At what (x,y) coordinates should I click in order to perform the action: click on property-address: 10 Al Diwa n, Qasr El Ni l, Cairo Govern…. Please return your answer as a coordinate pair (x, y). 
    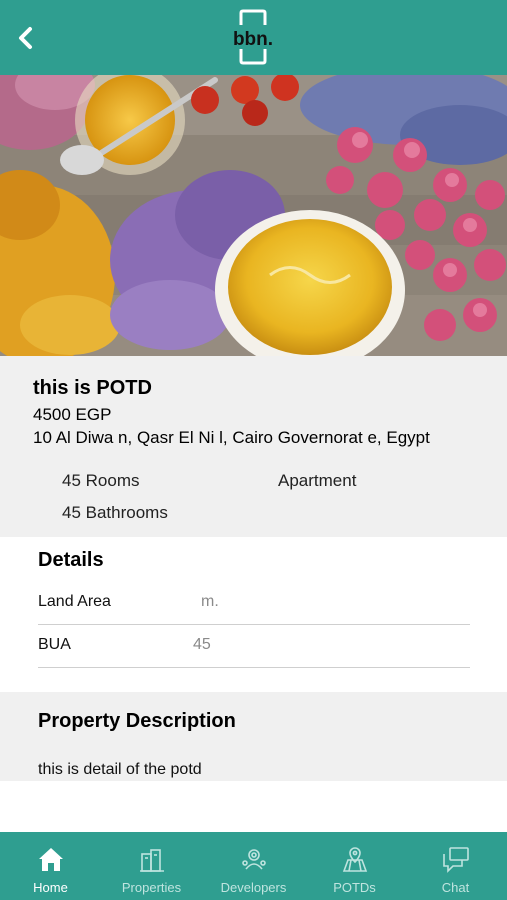
    Looking at the image, I should click on (231, 437).